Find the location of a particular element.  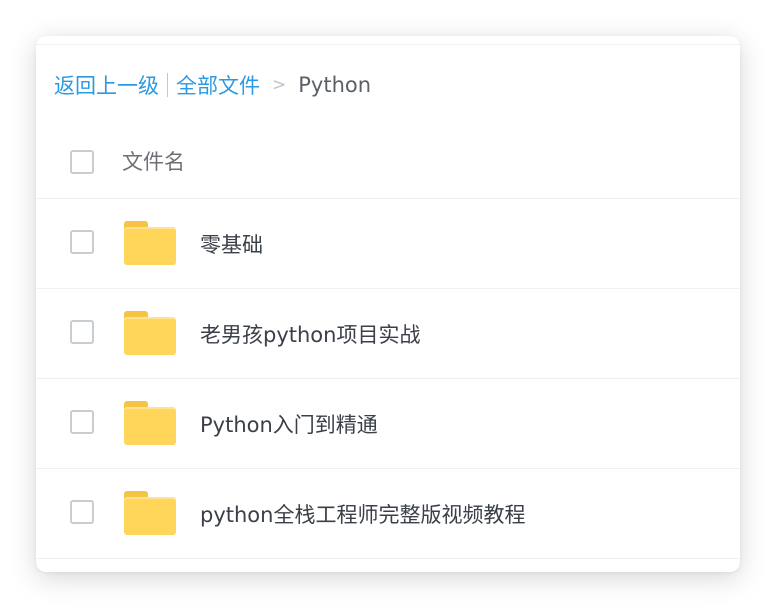

table-row: 老男孩python项目实战 is located at coordinates (388, 334).